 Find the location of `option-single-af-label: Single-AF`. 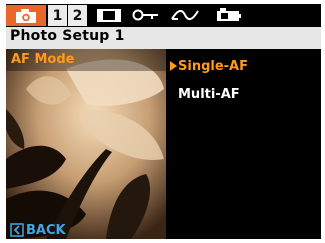

option-single-af-label: Single-AF is located at coordinates (213, 66).